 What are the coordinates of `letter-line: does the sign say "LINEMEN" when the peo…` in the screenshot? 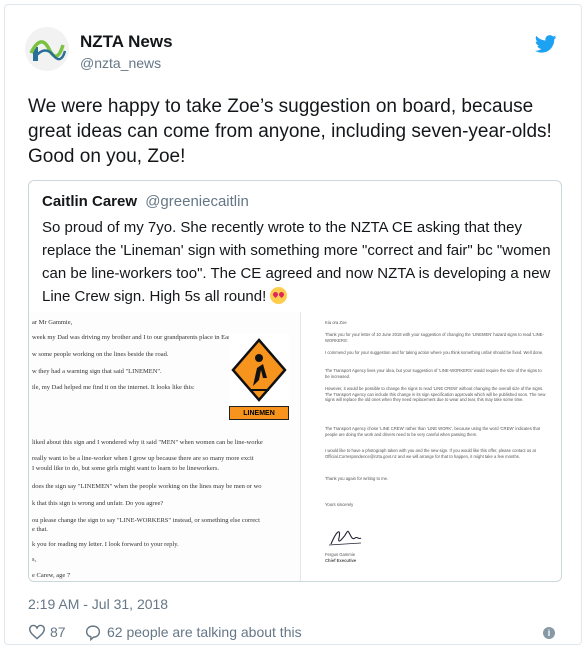 It's located at (147, 486).